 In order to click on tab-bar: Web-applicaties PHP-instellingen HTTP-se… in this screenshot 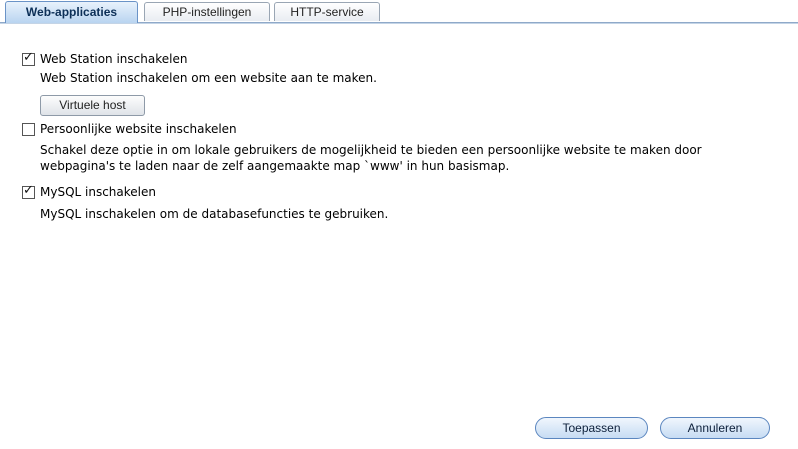, I will do `click(399, 11)`.